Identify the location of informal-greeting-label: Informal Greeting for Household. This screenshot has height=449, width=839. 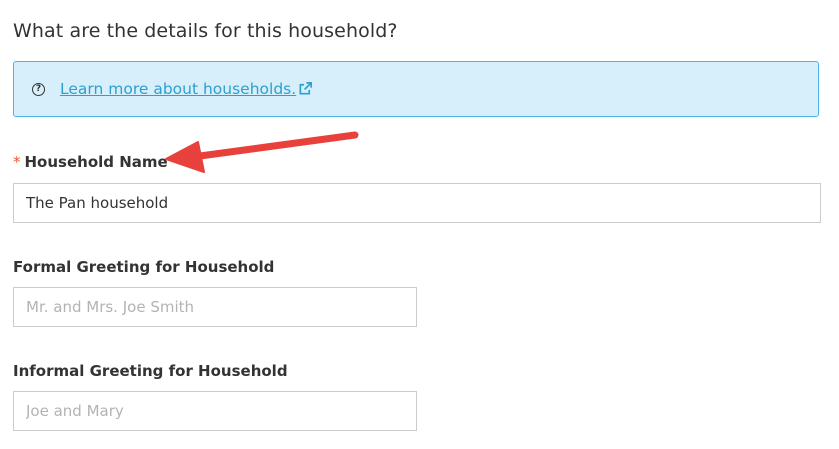
(150, 371).